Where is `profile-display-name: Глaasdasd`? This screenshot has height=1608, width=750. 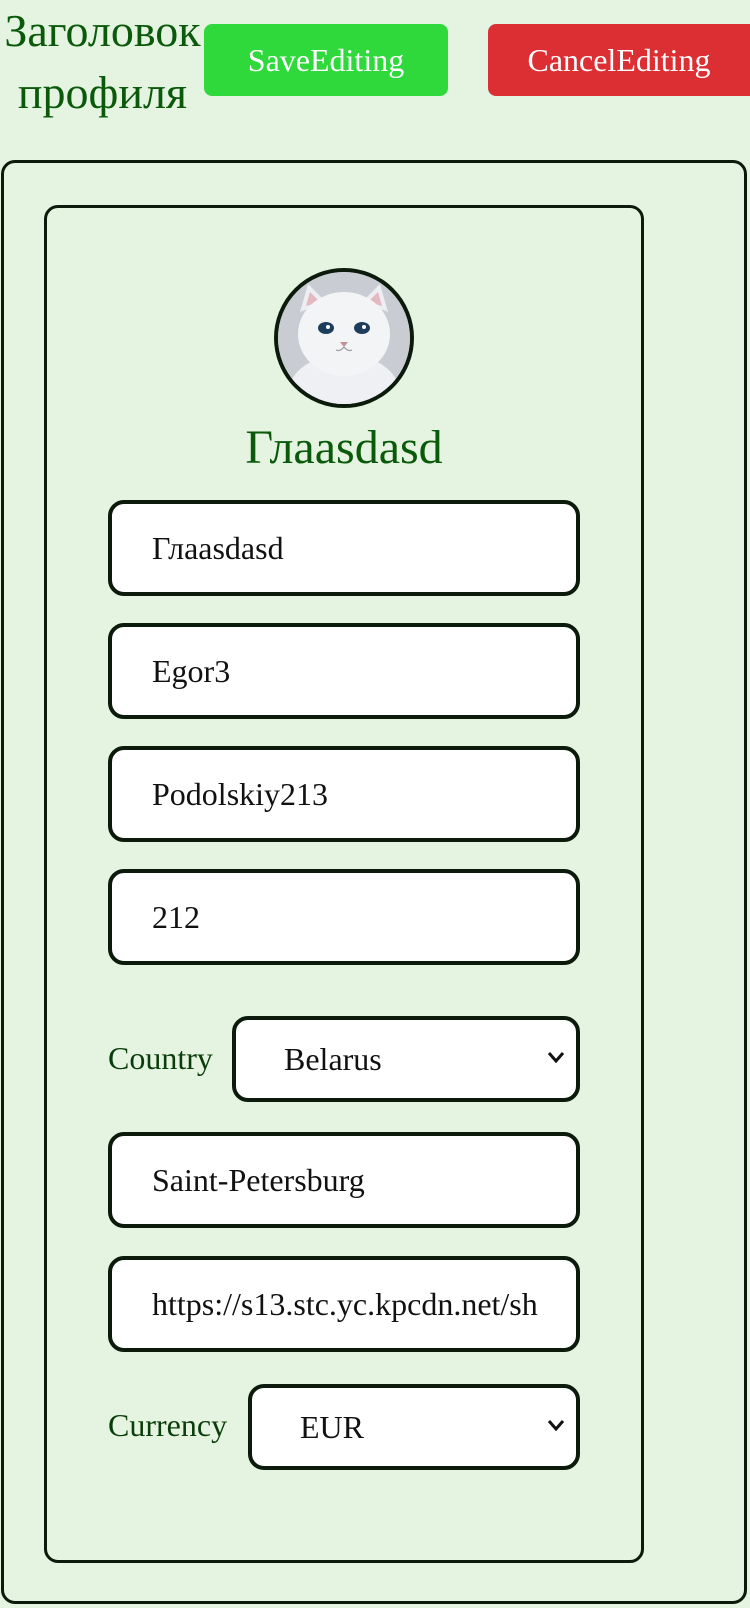
profile-display-name: Глaasdasd is located at coordinates (344, 447).